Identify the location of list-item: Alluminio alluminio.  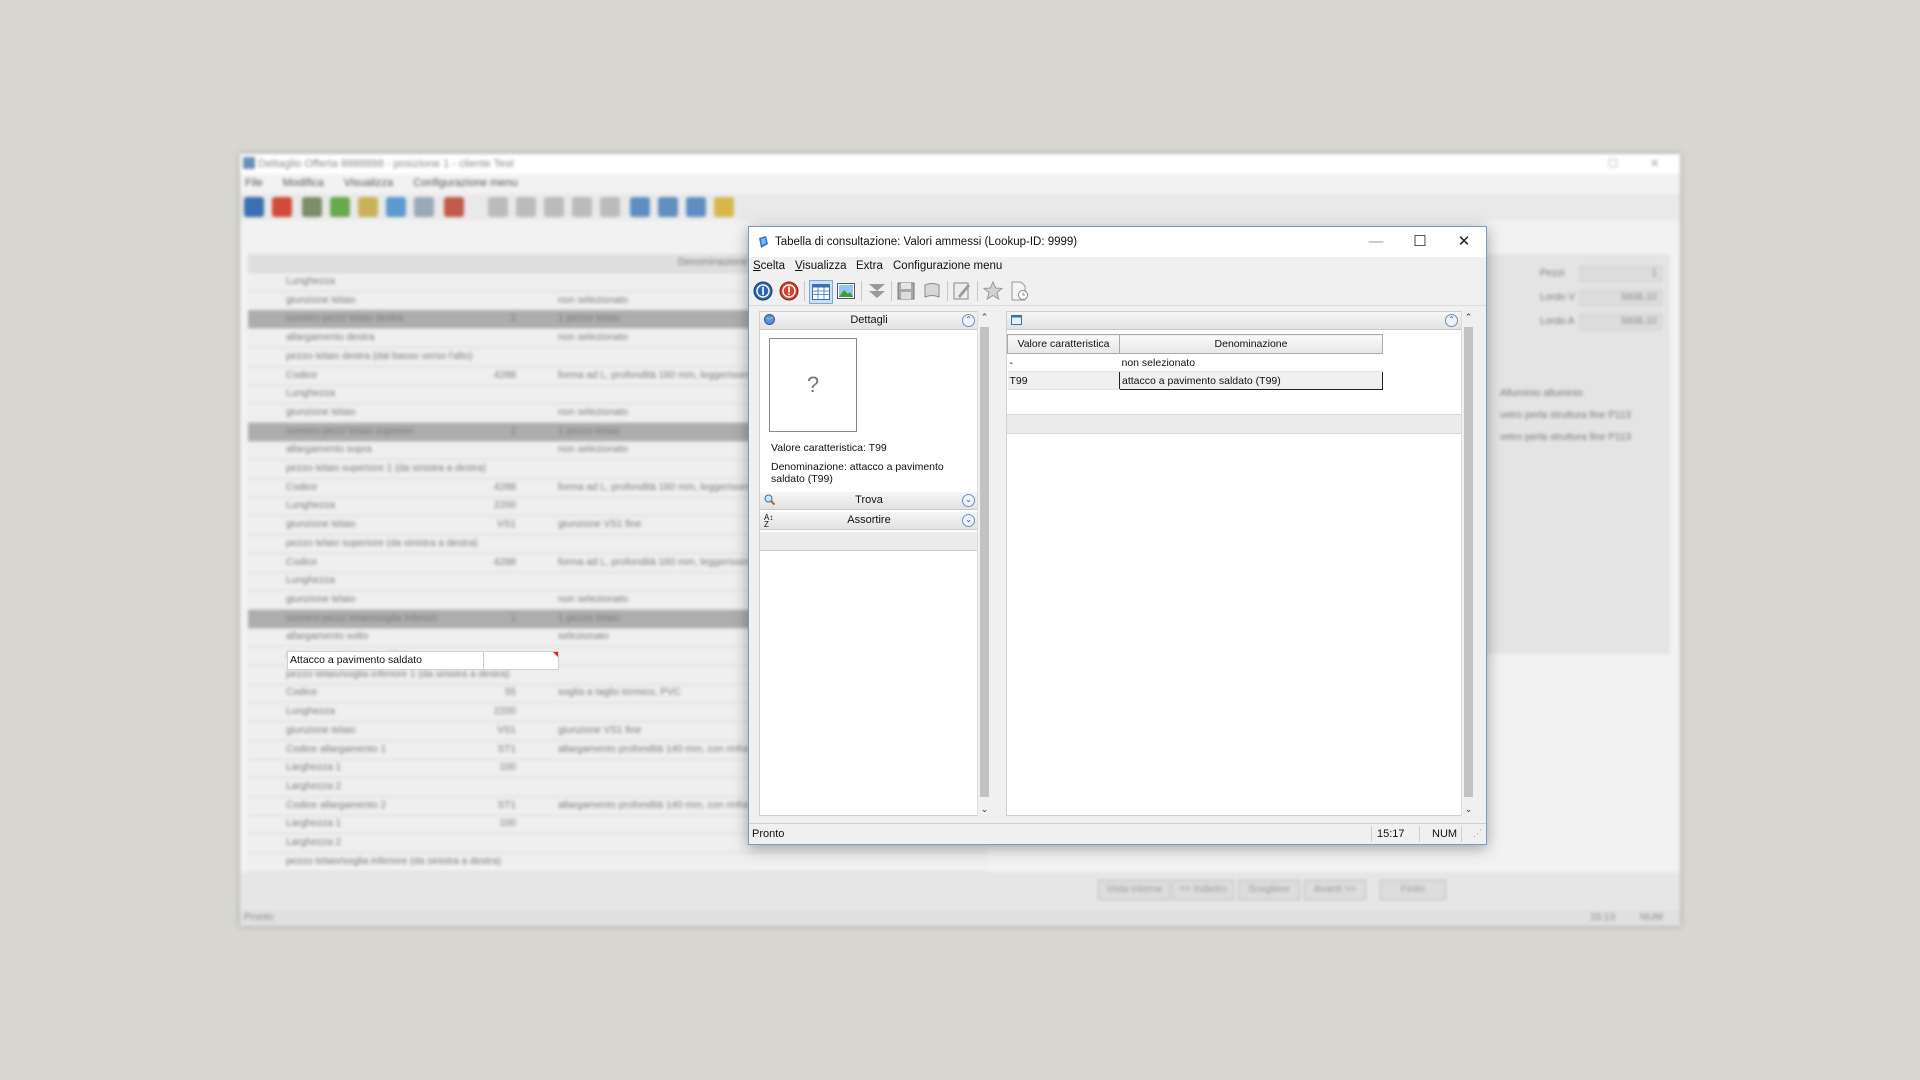
(1541, 393).